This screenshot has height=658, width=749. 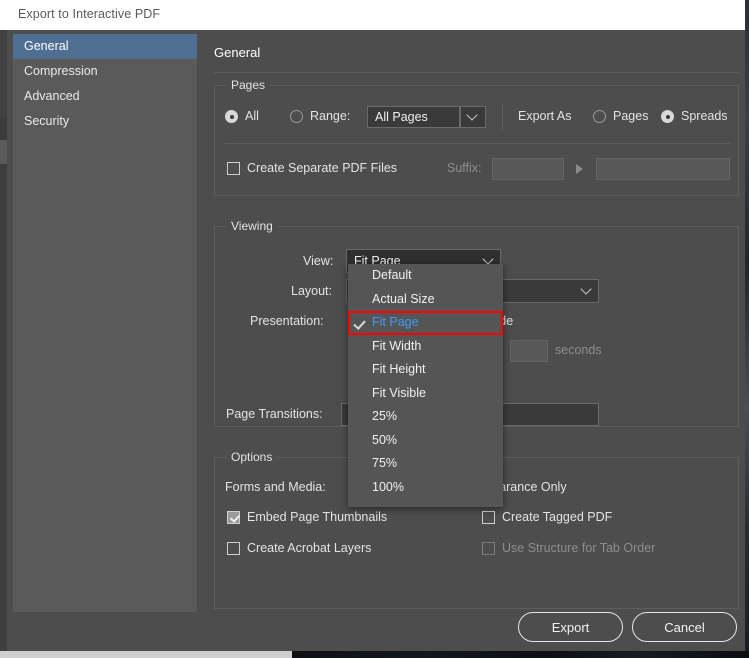 I want to click on dropdown-option-label: Fit Visible, so click(x=399, y=392).